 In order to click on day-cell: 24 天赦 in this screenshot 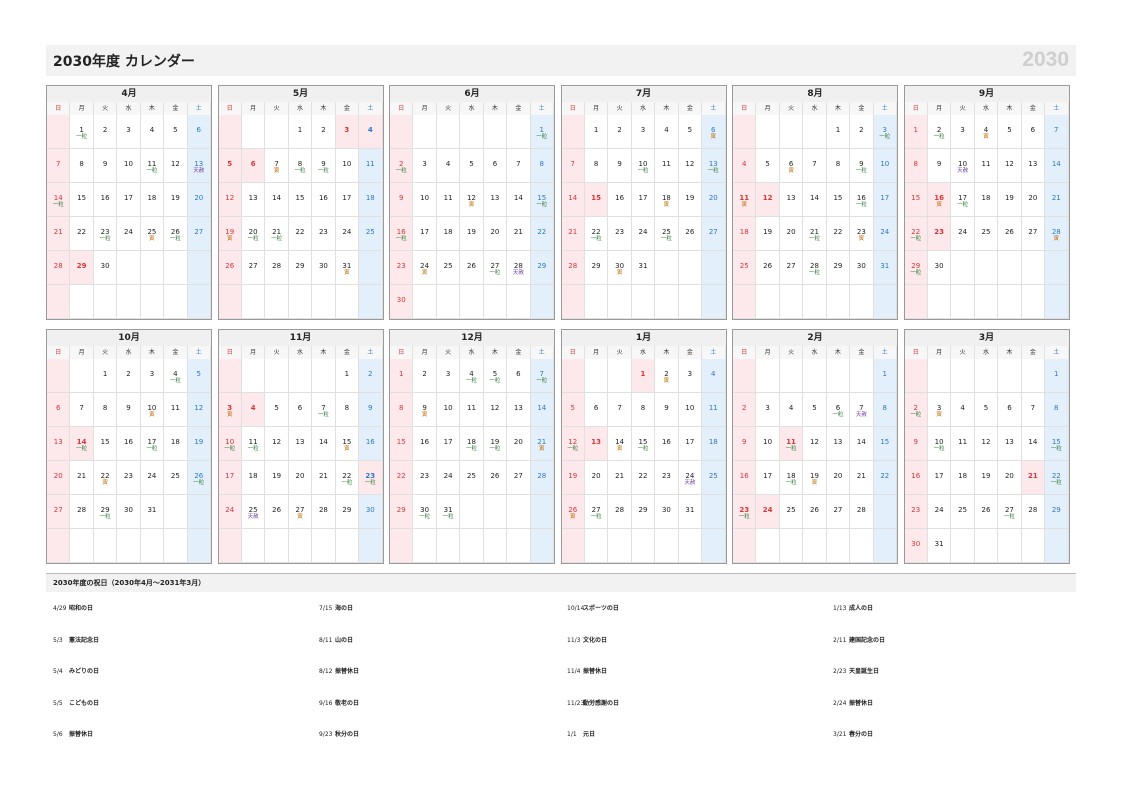, I will do `click(690, 478)`.